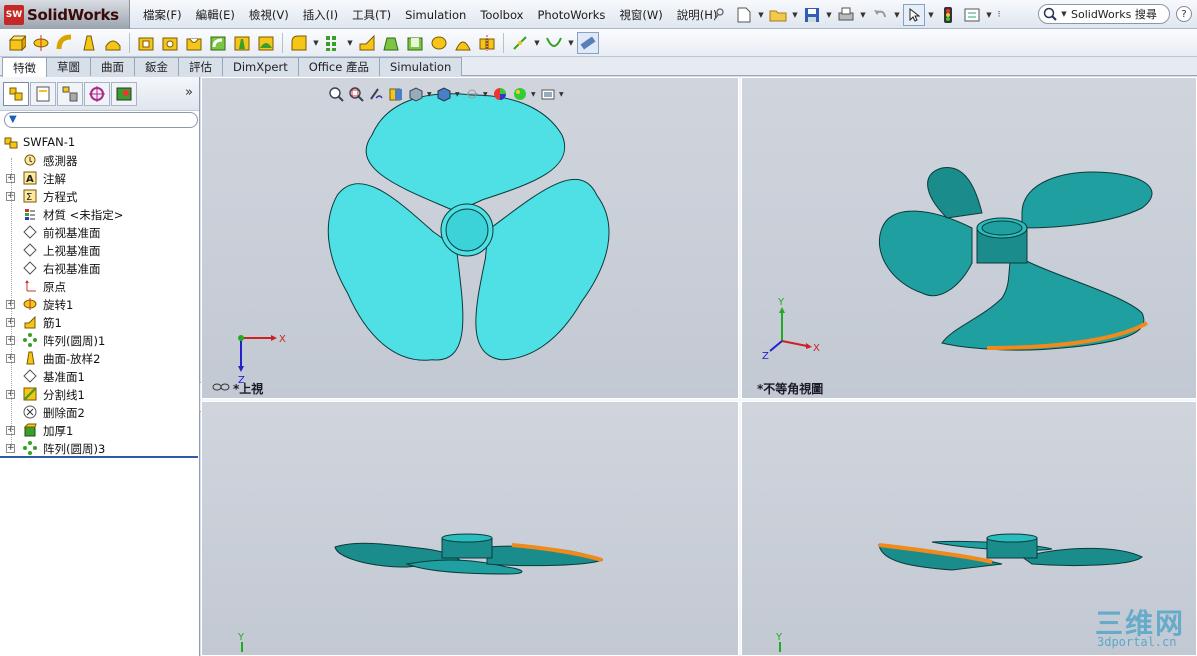  What do you see at coordinates (534, 94) in the screenshot?
I see `apply-scene-dropdown-icon: ▼` at bounding box center [534, 94].